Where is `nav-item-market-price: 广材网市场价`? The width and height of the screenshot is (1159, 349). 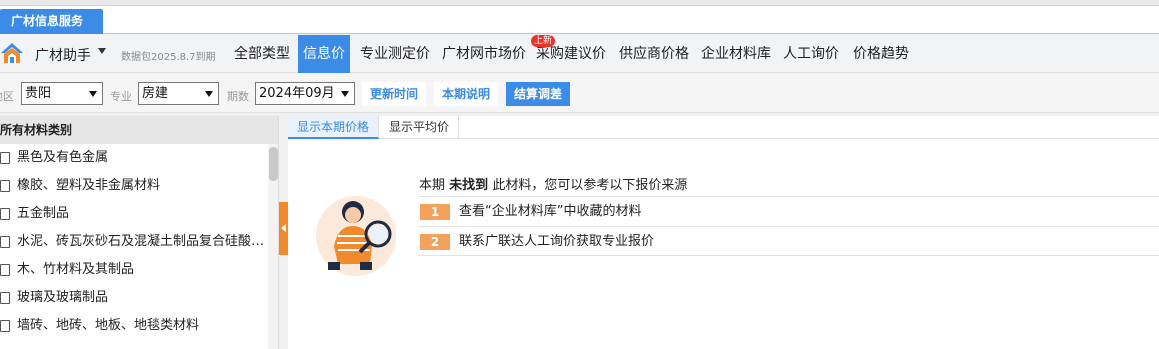 nav-item-market-price: 广材网市场价 is located at coordinates (484, 54).